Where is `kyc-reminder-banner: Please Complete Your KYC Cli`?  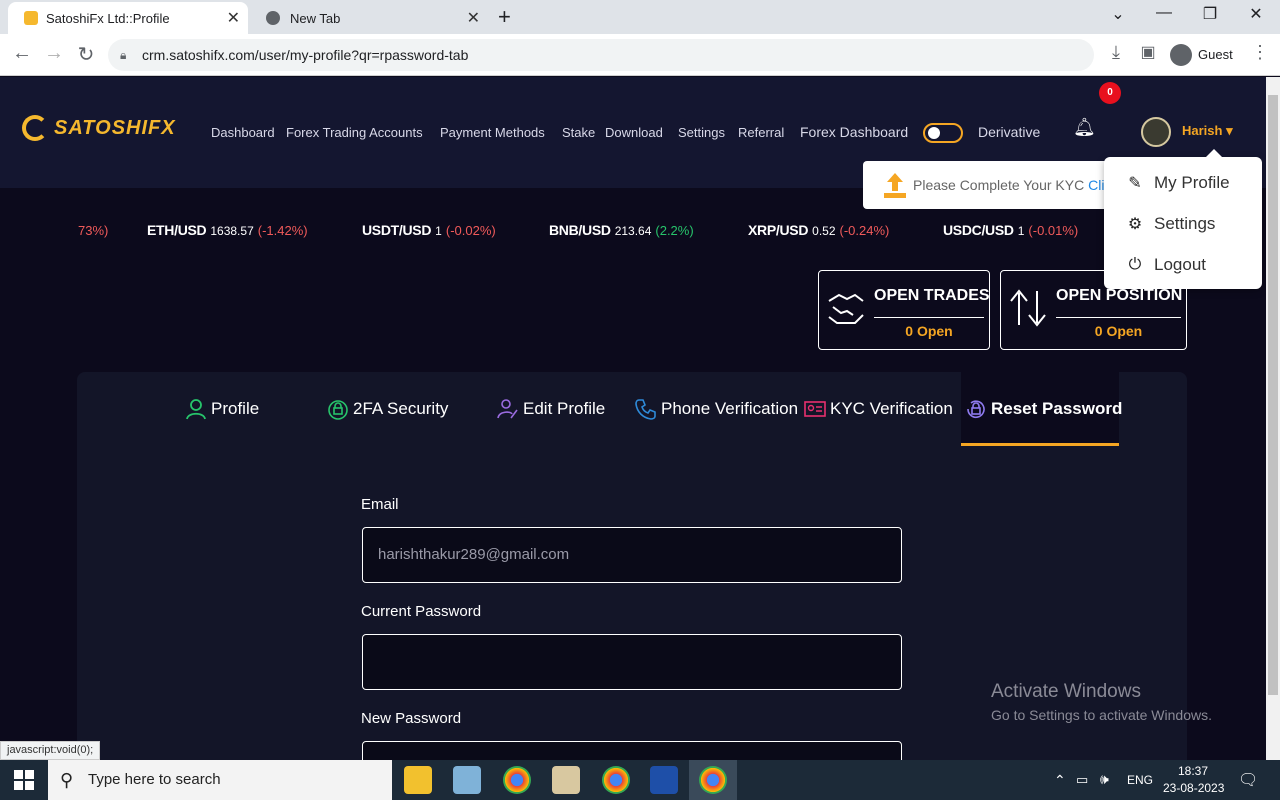
kyc-reminder-banner: Please Complete Your KYC Cli is located at coordinates (988, 185).